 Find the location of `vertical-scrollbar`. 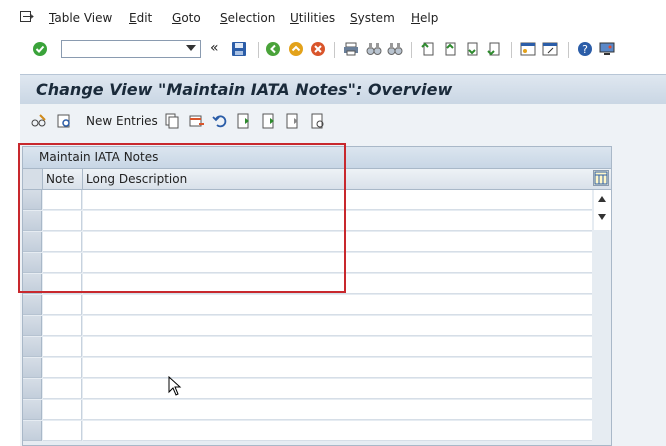

vertical-scrollbar is located at coordinates (602, 210).